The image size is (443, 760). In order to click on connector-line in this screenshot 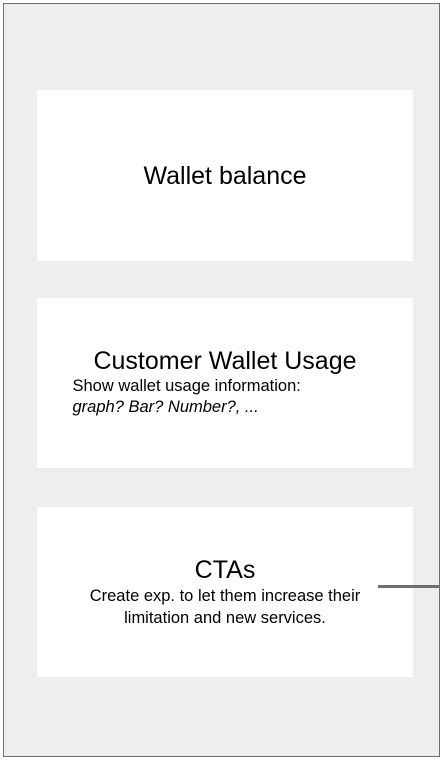, I will do `click(409, 586)`.